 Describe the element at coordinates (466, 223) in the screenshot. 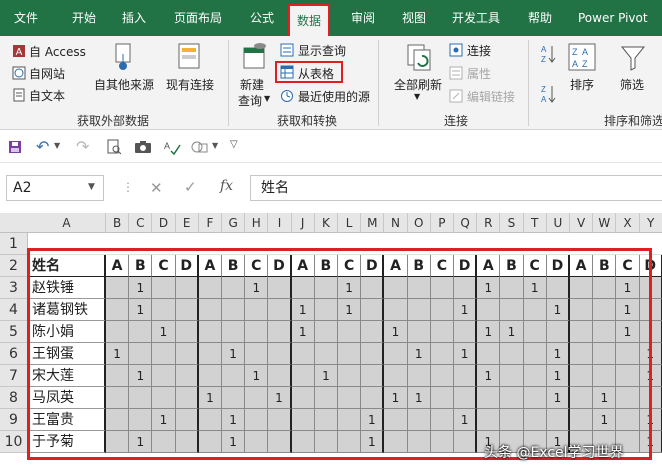

I see `column-header-q: Q` at that location.